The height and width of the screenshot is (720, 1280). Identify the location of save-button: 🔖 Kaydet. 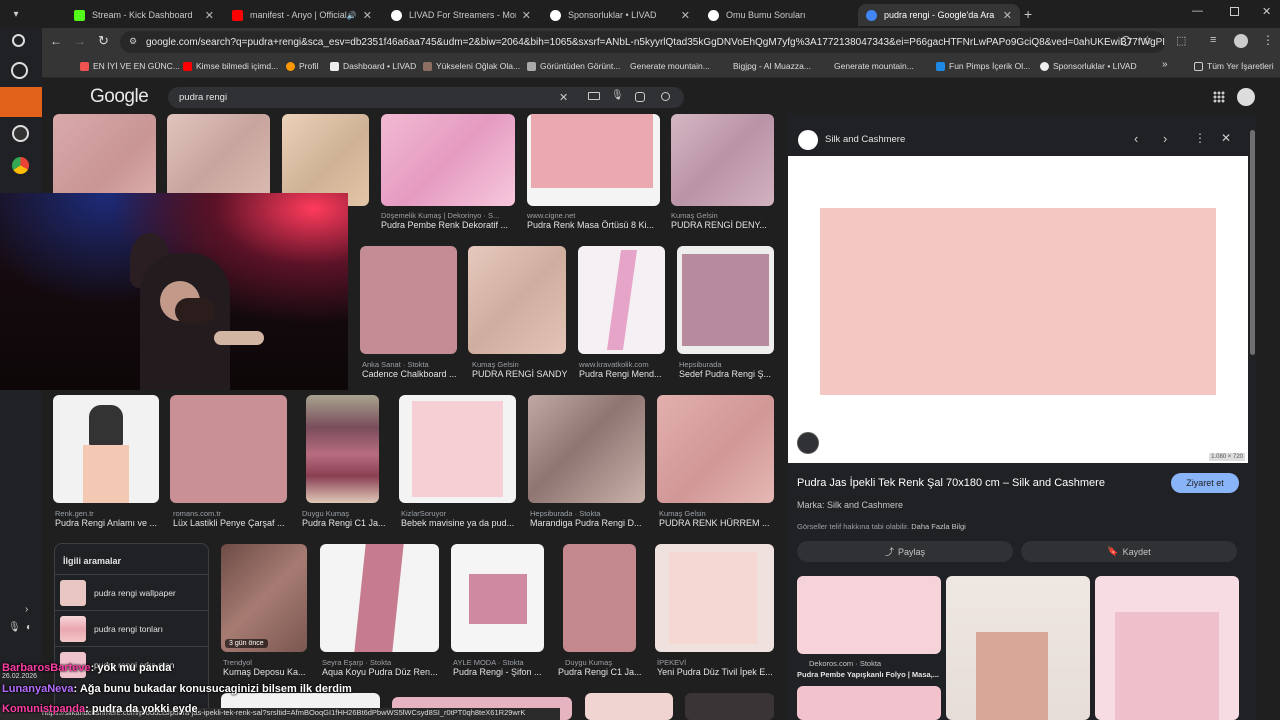
(1129, 551).